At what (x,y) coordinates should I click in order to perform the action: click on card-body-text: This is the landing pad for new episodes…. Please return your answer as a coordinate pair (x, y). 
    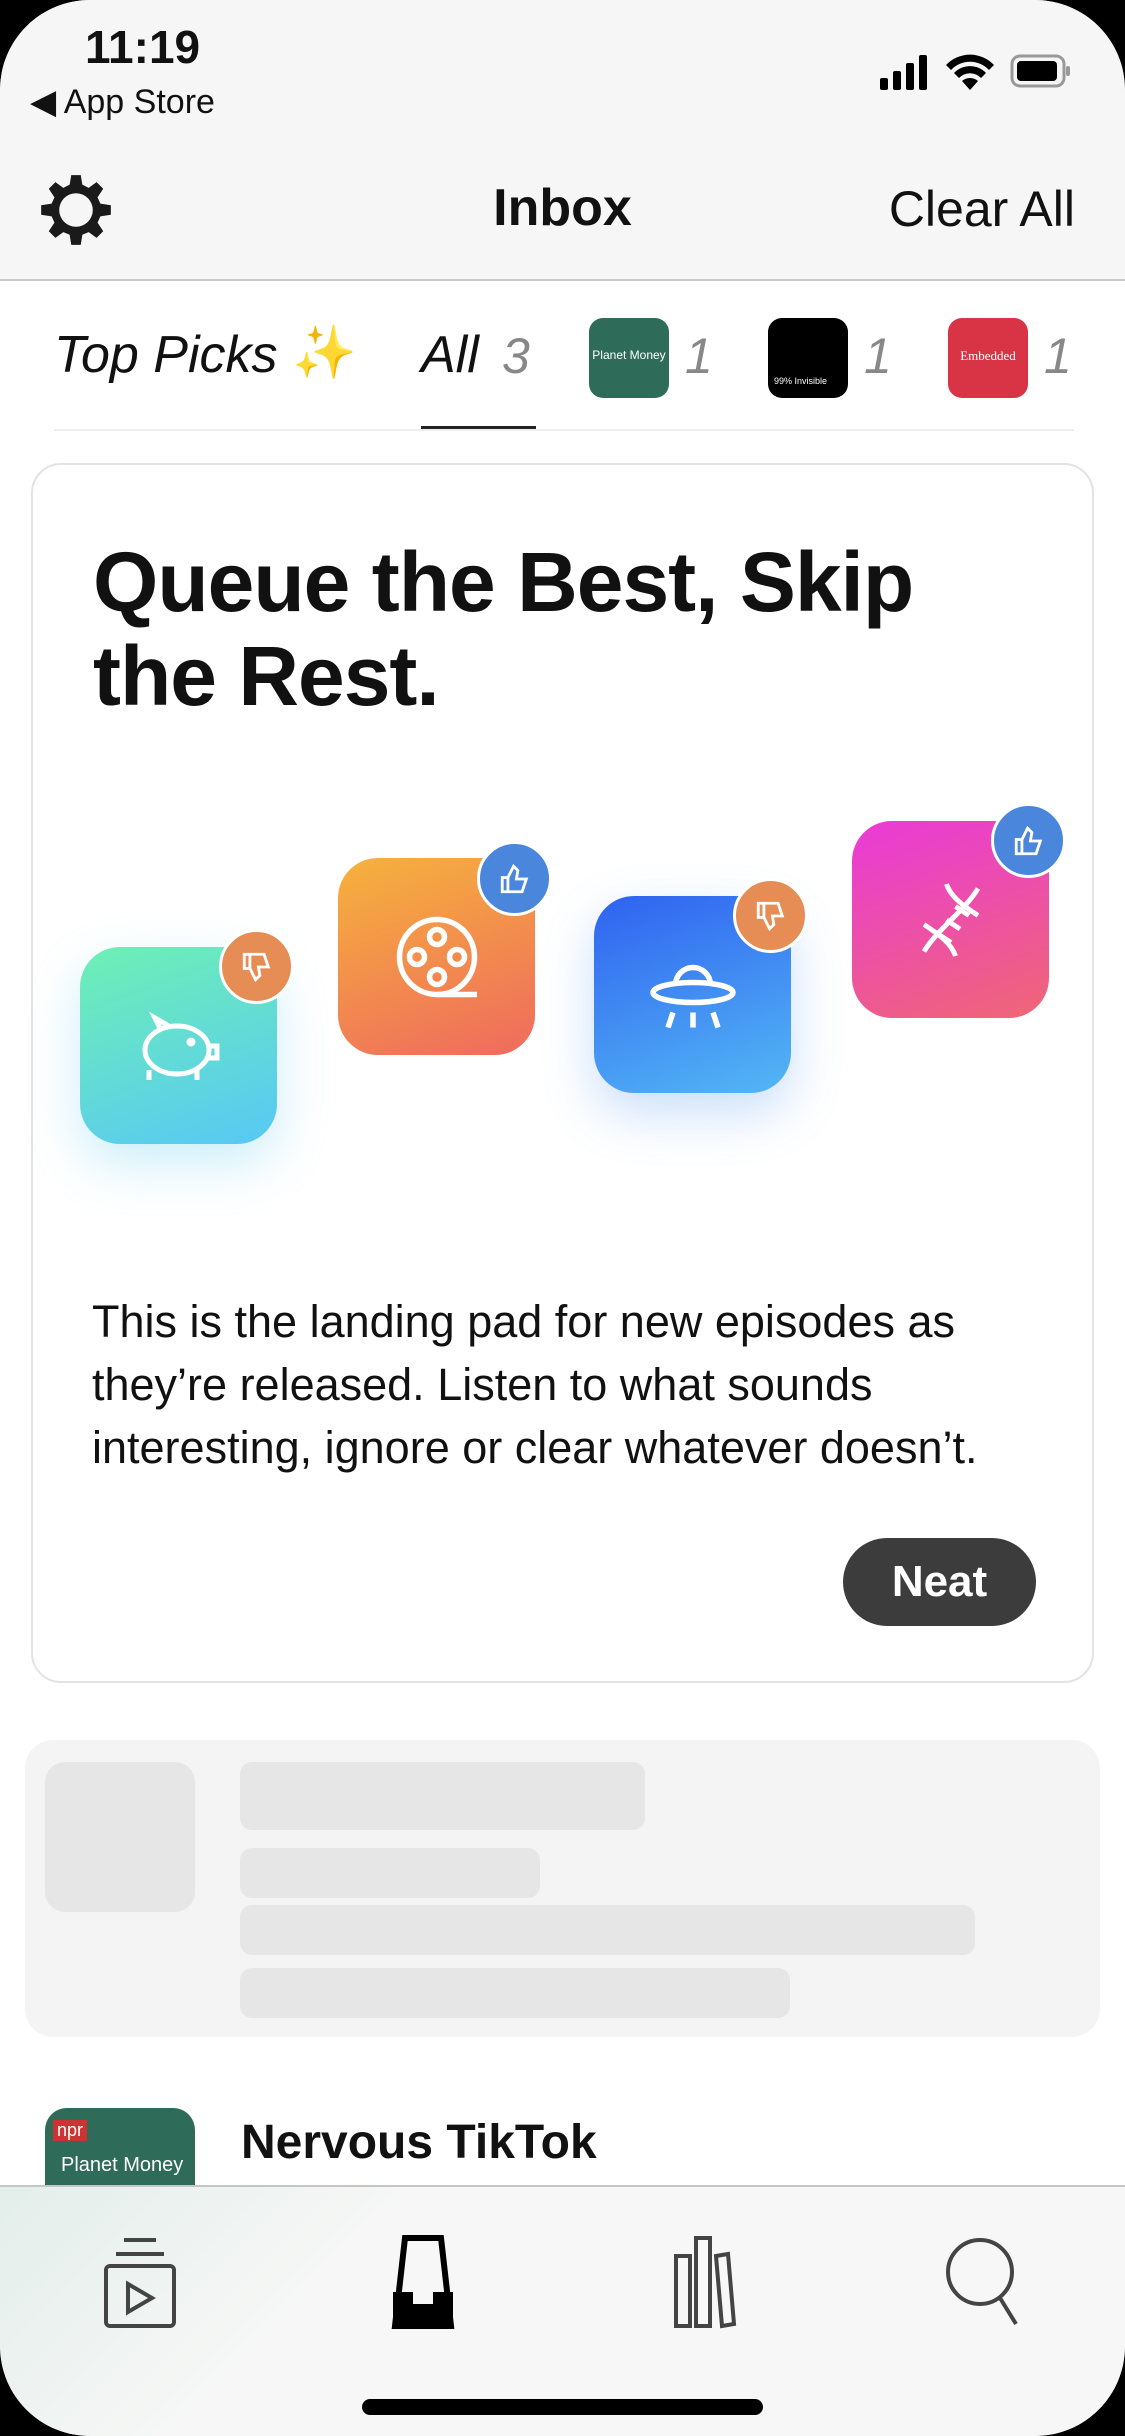
    Looking at the image, I should click on (535, 1384).